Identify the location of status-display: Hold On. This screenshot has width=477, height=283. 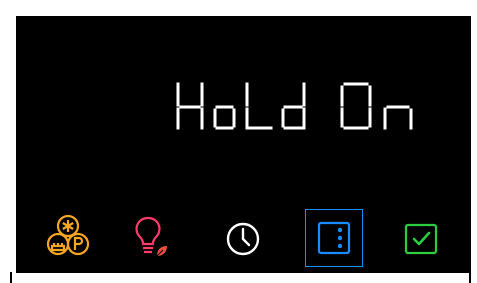
(295, 106).